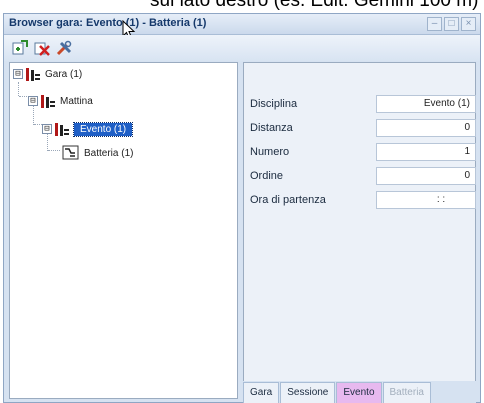  What do you see at coordinates (426, 152) in the screenshot?
I see `numero-field: 1` at bounding box center [426, 152].